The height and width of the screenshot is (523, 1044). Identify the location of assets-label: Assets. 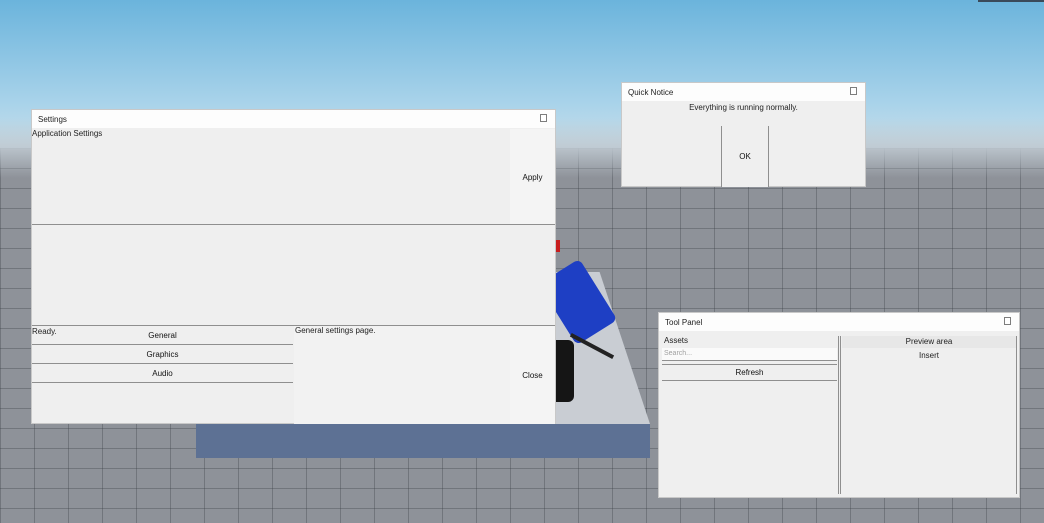
(676, 340).